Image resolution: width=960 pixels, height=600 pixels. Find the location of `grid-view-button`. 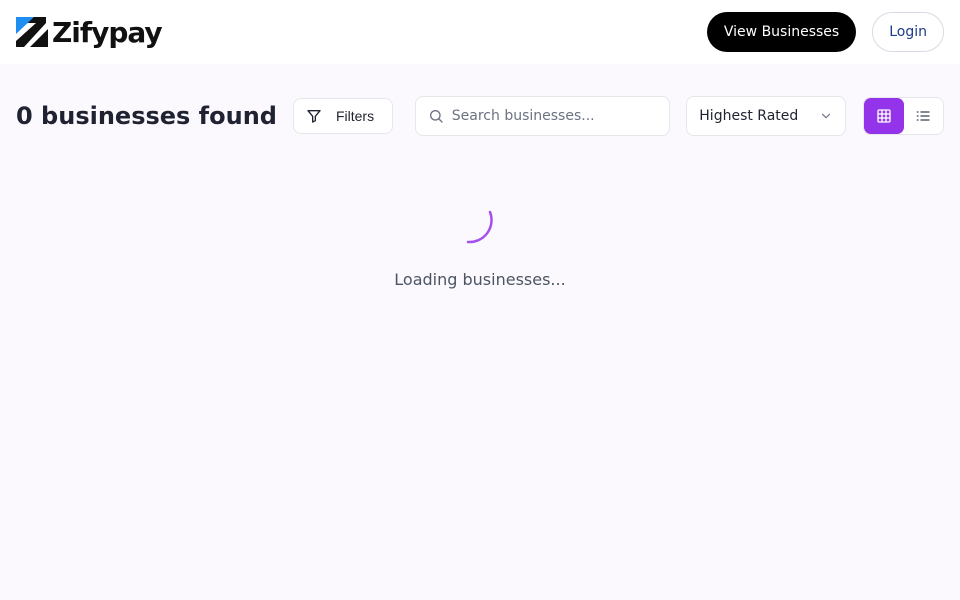

grid-view-button is located at coordinates (884, 116).